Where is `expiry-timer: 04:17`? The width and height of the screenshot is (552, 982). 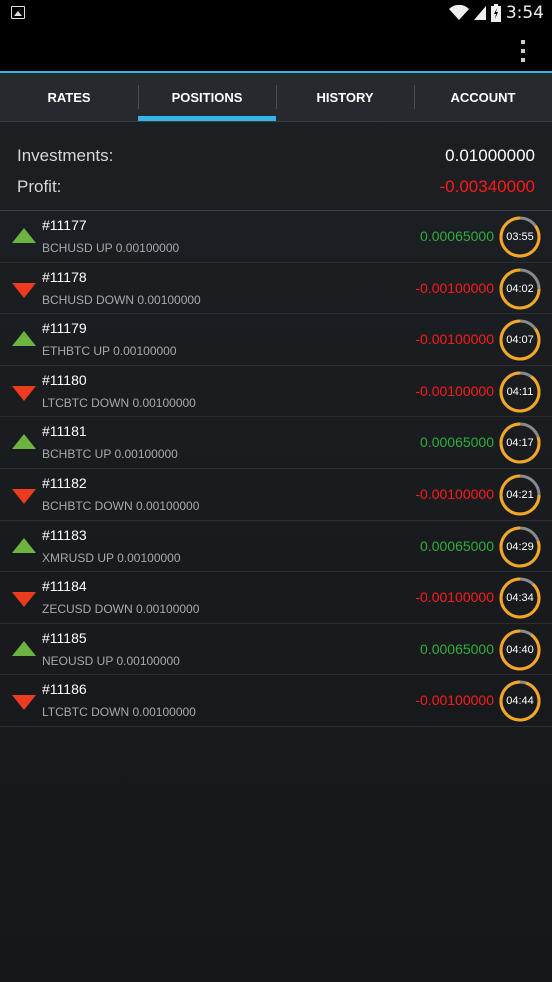
expiry-timer: 04:17 is located at coordinates (520, 443).